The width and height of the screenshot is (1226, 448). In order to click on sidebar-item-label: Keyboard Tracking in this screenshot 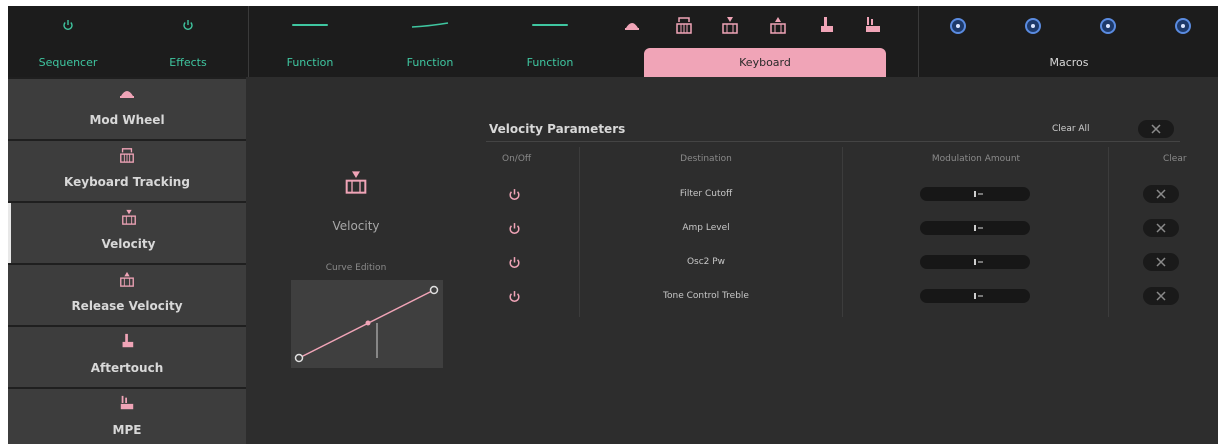, I will do `click(127, 182)`.